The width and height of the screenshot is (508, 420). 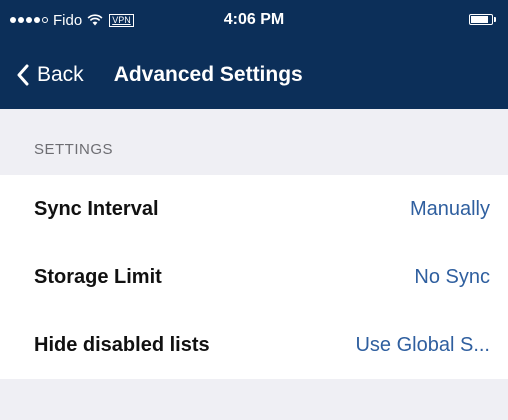 I want to click on setting-label: Hide disabled lists, so click(x=122, y=344).